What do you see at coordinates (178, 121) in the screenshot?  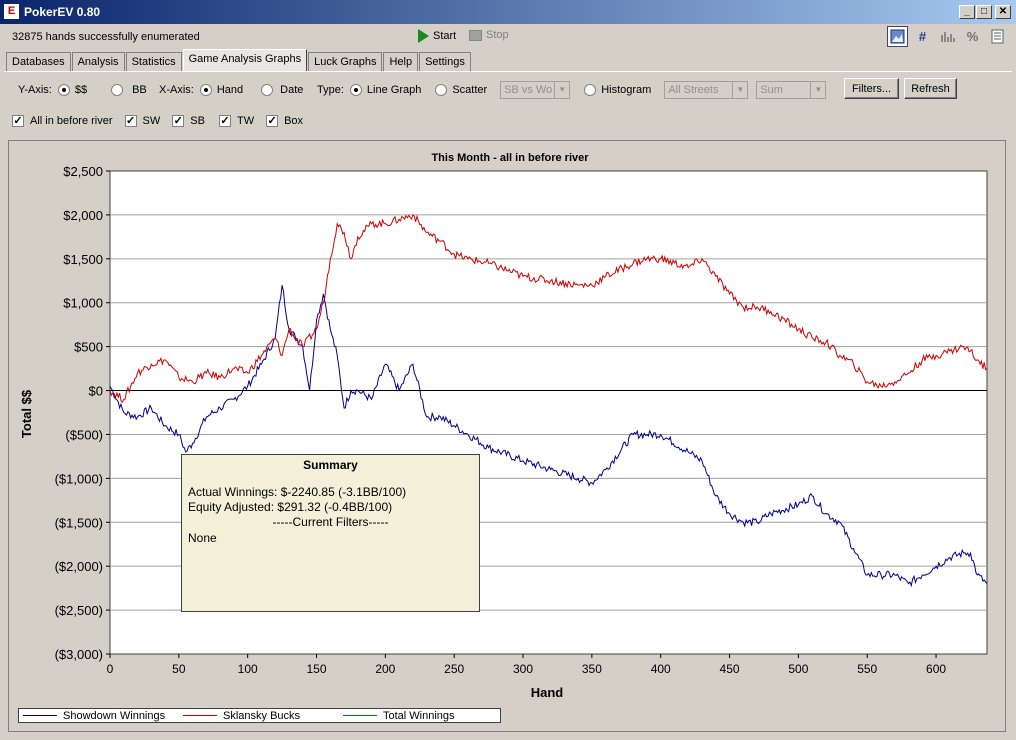 I see `sb-checkbox: ✓` at bounding box center [178, 121].